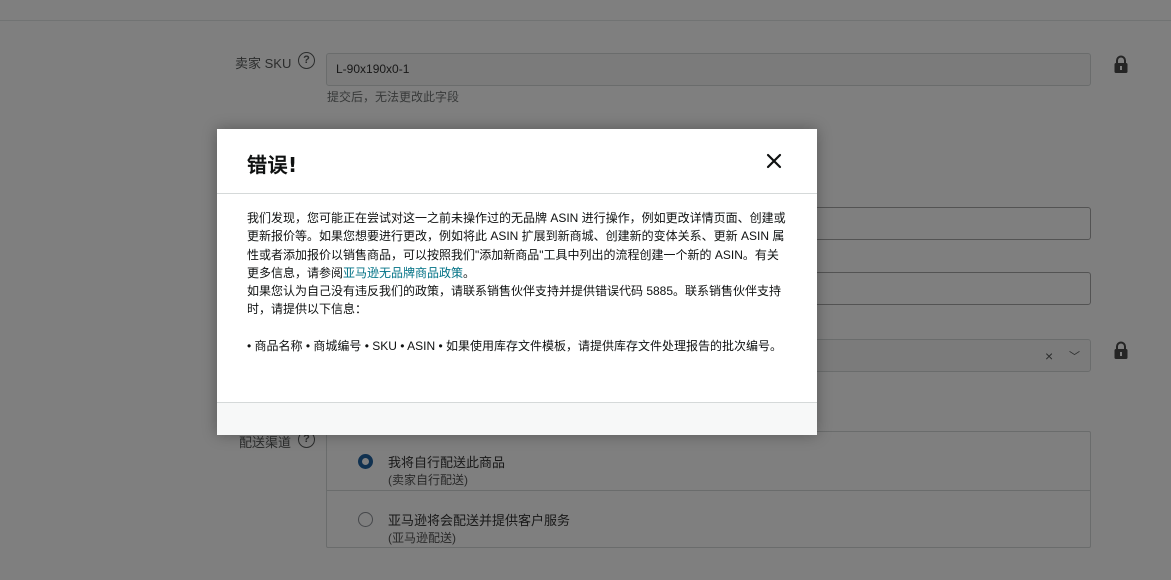 The image size is (1171, 580). What do you see at coordinates (774, 161) in the screenshot?
I see `close-icon` at bounding box center [774, 161].